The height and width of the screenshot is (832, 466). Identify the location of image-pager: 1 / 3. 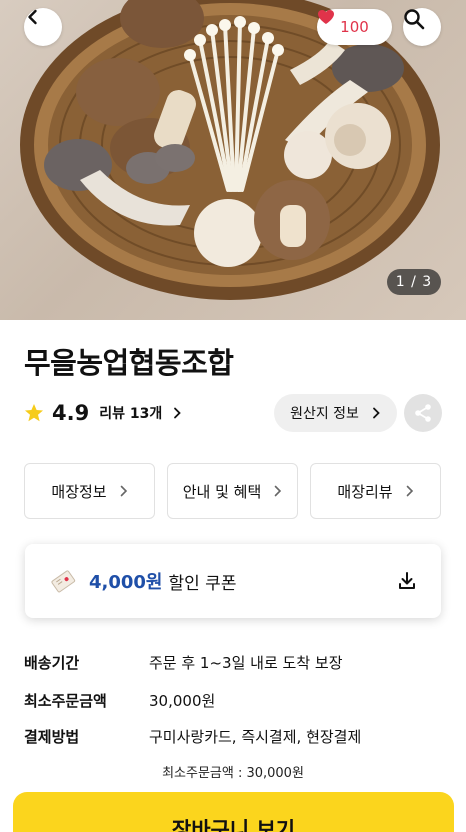
(414, 282).